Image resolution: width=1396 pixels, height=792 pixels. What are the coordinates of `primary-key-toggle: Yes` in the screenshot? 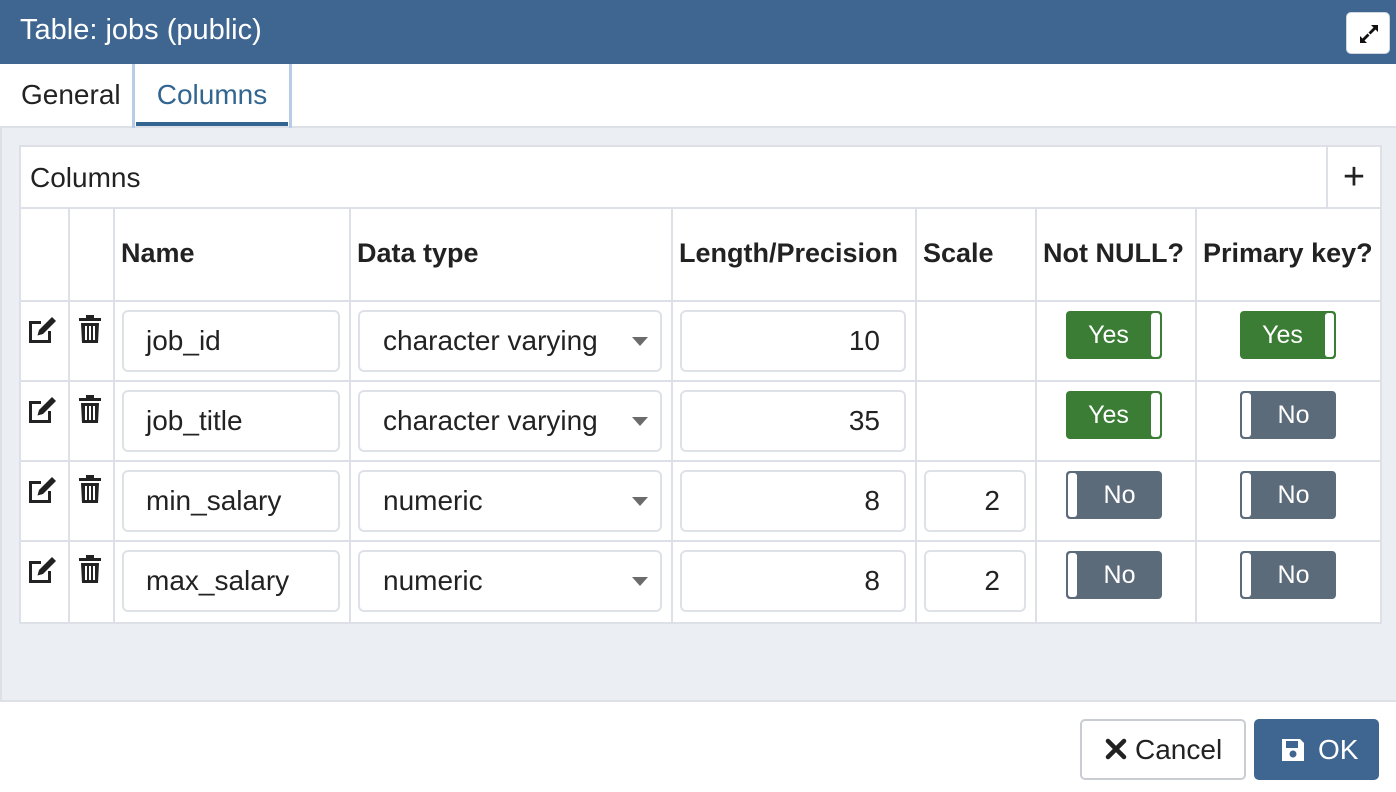 It's located at (1288, 335).